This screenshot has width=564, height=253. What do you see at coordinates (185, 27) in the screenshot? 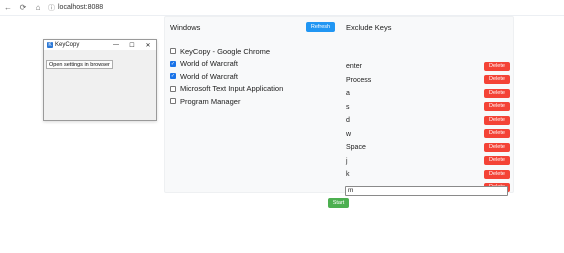
I see `windows-title: Windows` at bounding box center [185, 27].